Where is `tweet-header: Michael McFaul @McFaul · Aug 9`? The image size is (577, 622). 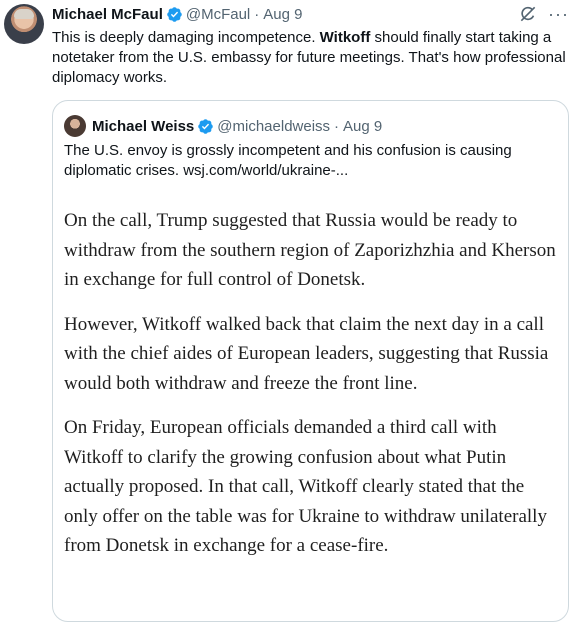
tweet-header: Michael McFaul @McFaul · Aug 9 is located at coordinates (177, 14).